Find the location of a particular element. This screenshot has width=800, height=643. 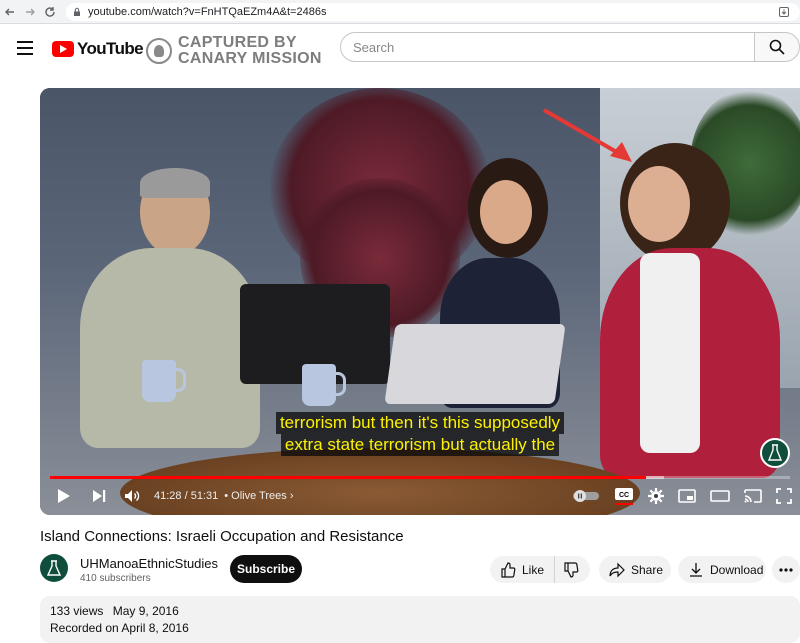

channel-name: UHManoaEthnicStudies is located at coordinates (149, 563).